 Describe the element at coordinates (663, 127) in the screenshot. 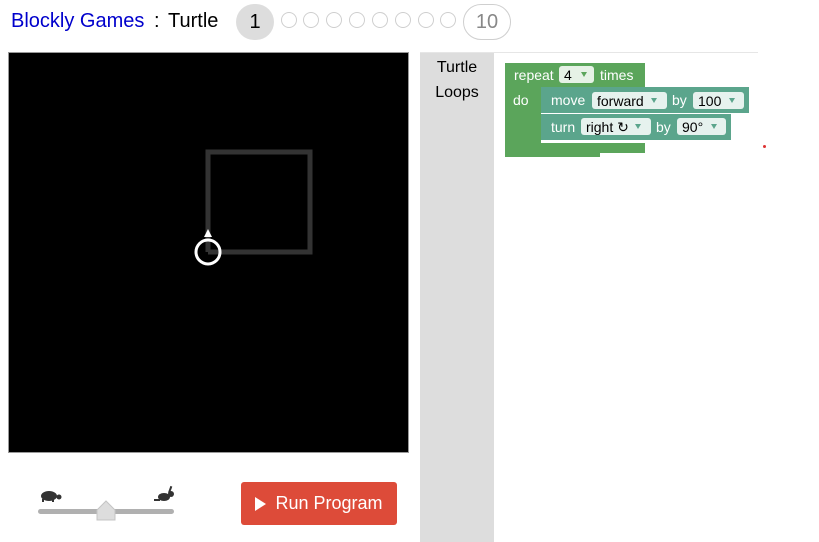

I see `turn-by-label: by` at that location.